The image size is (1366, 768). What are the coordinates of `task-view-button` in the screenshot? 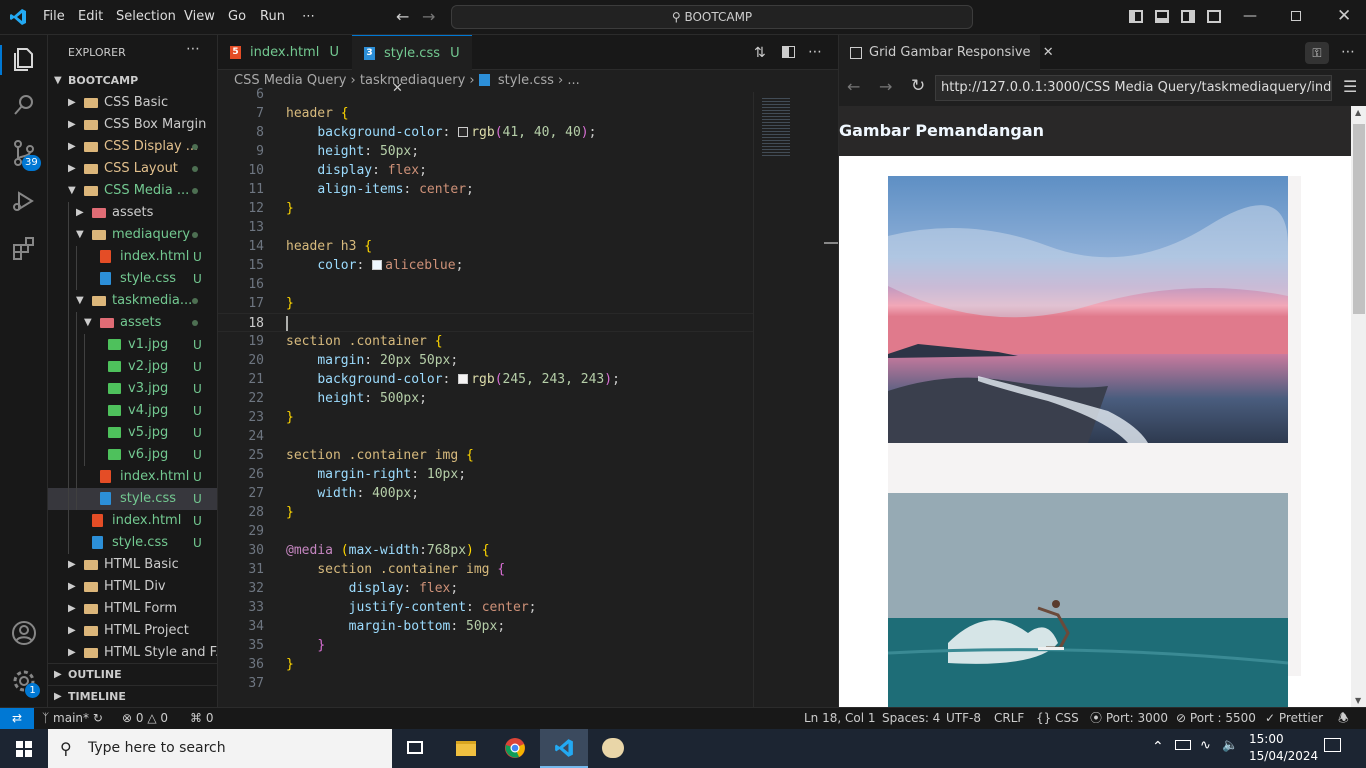 It's located at (416, 748).